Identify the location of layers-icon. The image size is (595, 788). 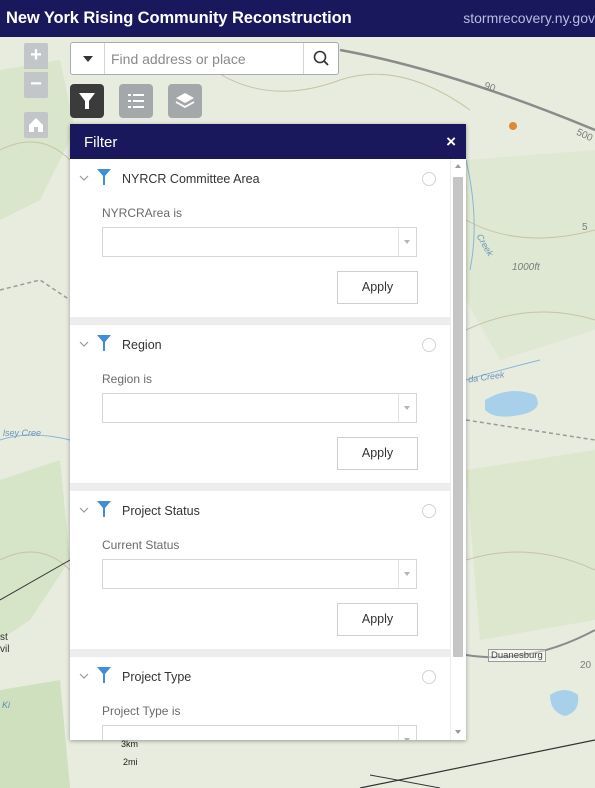
(185, 101).